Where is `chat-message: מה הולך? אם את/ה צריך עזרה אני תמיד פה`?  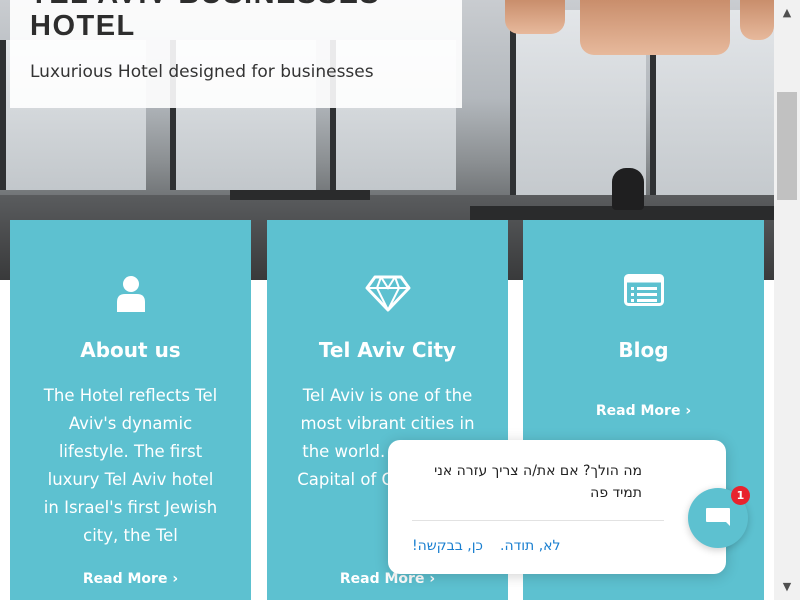
chat-message: מה הולך? אם את/ה צריך עזרה אני תמיד פה is located at coordinates (538, 482).